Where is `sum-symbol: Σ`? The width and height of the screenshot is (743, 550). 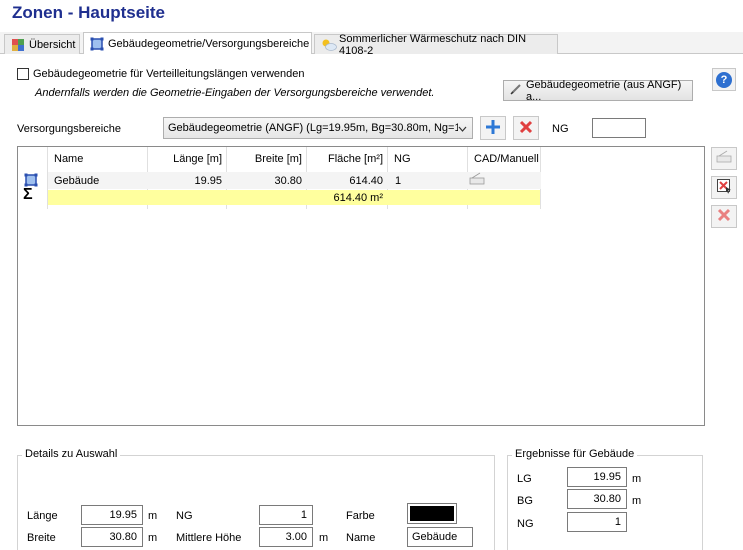
sum-symbol: Σ is located at coordinates (28, 194).